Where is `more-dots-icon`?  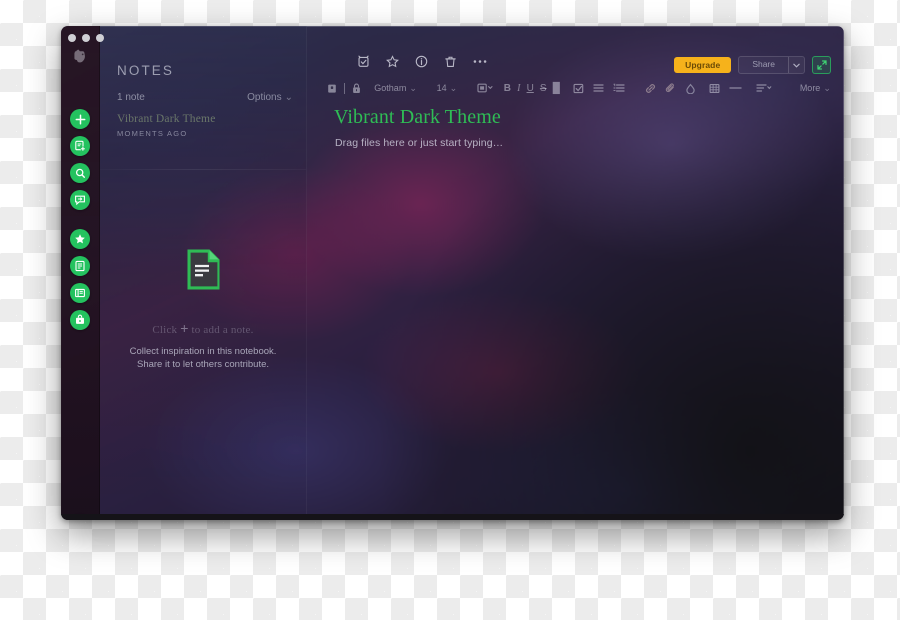
more-dots-icon is located at coordinates (480, 61).